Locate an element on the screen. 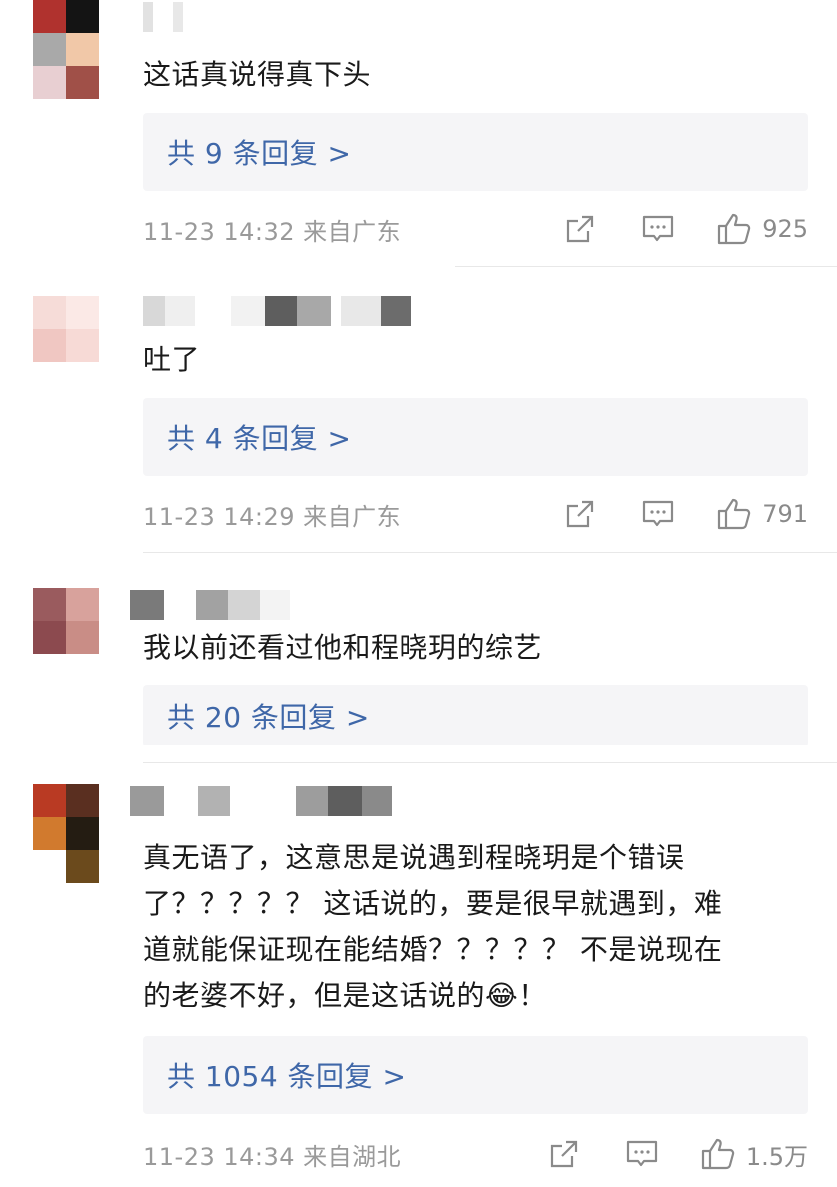 The height and width of the screenshot is (1187, 837). comment-text: 我以前还看过他和程晓玥的综艺 is located at coordinates (343, 647).